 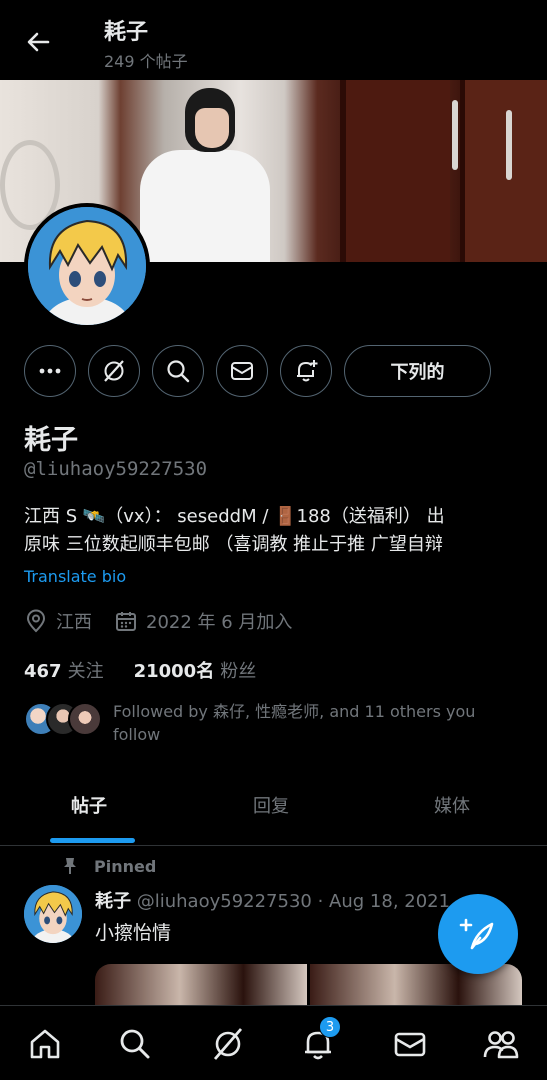 I want to click on join-date: 2022 年 6 月加入, so click(x=203, y=621).